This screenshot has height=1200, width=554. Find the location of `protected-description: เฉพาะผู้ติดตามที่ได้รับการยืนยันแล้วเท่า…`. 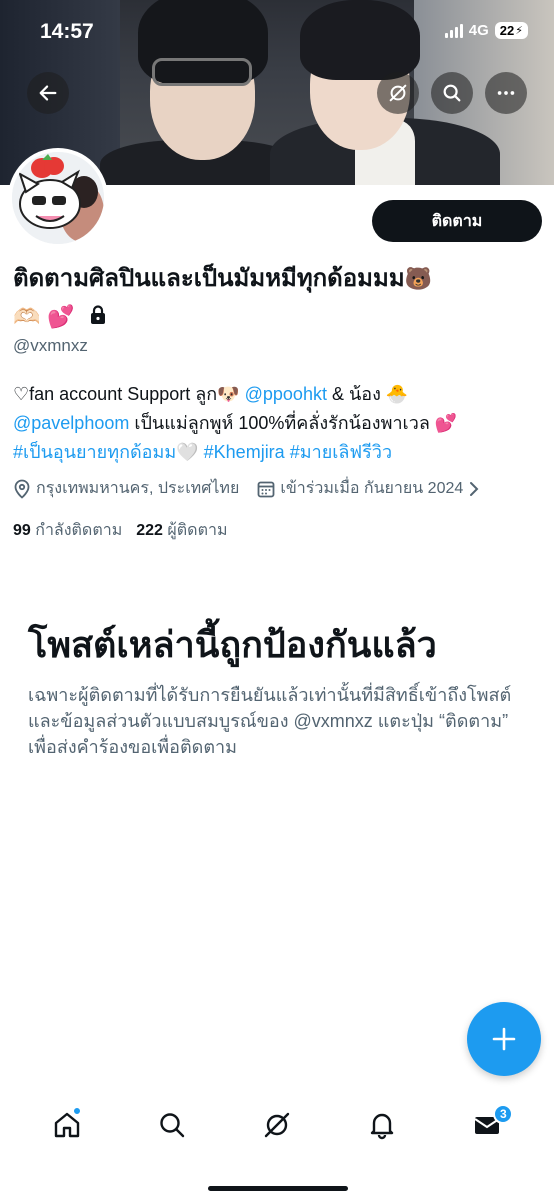

protected-description: เฉพาะผู้ติดตามที่ได้รับการยืนยันแล้วเท่า… is located at coordinates (270, 721).